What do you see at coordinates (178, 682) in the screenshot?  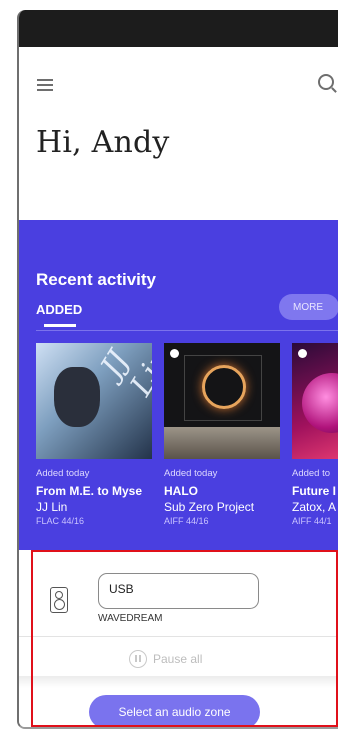 I see `divider-shadow` at bounding box center [178, 682].